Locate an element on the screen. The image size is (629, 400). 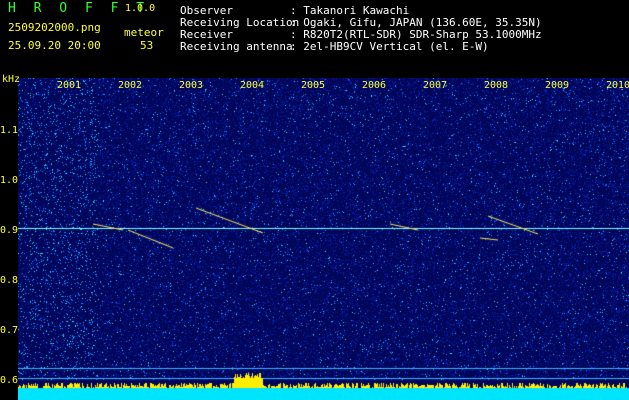
y-tick-label: 1.0 is located at coordinates (9, 180).